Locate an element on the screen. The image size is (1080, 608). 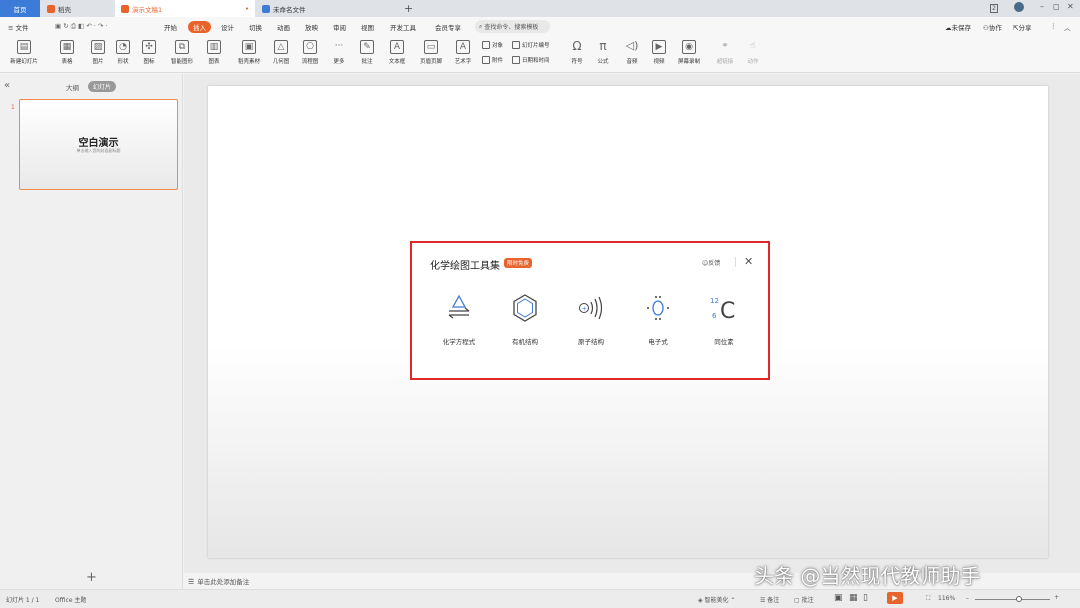
dialog-title: 化学绘图工具集 is located at coordinates (465, 266).